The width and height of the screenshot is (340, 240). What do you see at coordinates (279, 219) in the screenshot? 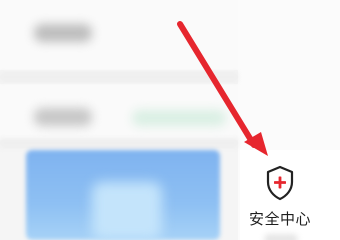
I see `security-center-label: 安全中心` at bounding box center [279, 219].